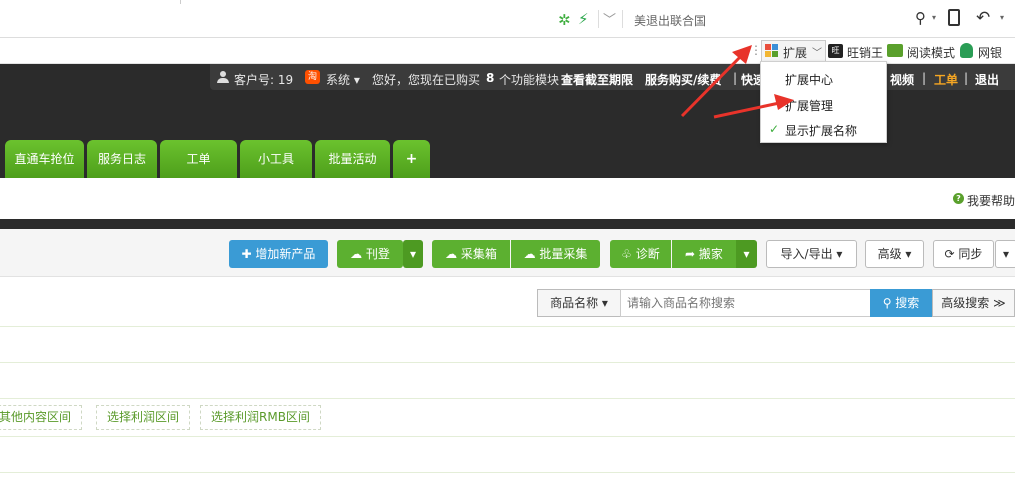 The height and width of the screenshot is (487, 1015). I want to click on arrow-to-manage-icon, so click(753, 106).